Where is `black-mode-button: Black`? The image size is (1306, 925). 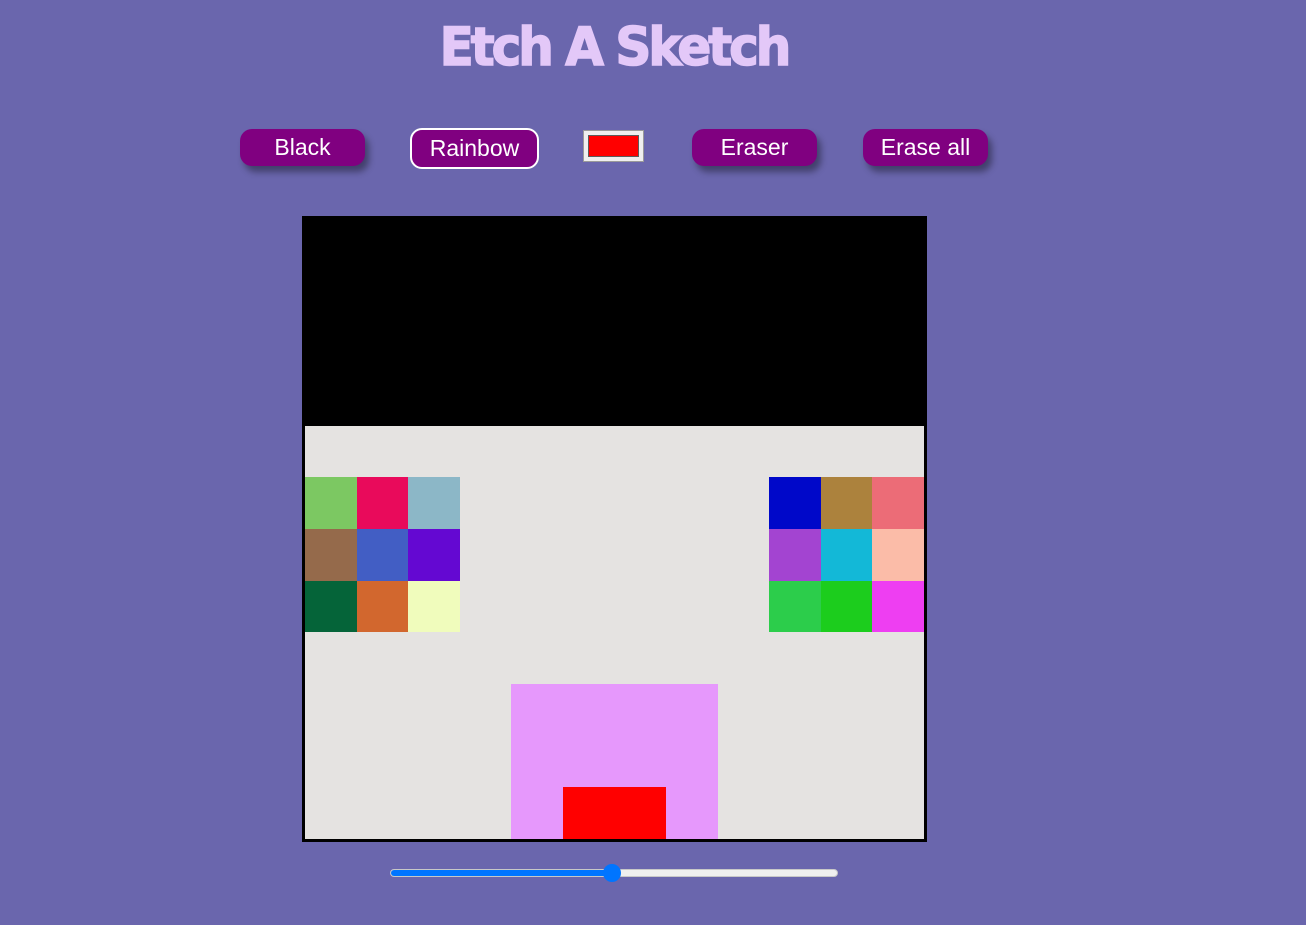 black-mode-button: Black is located at coordinates (302, 147).